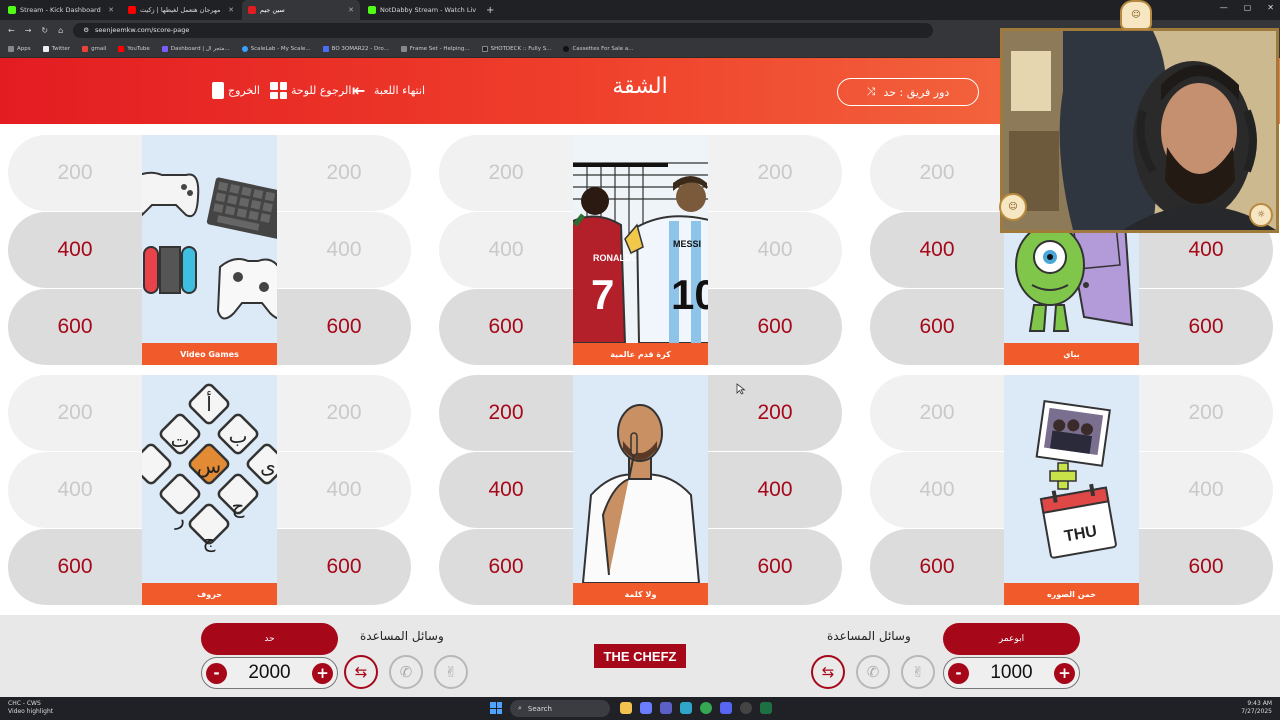  Describe the element at coordinates (726, 708) in the screenshot. I see `discord-icon` at that location.